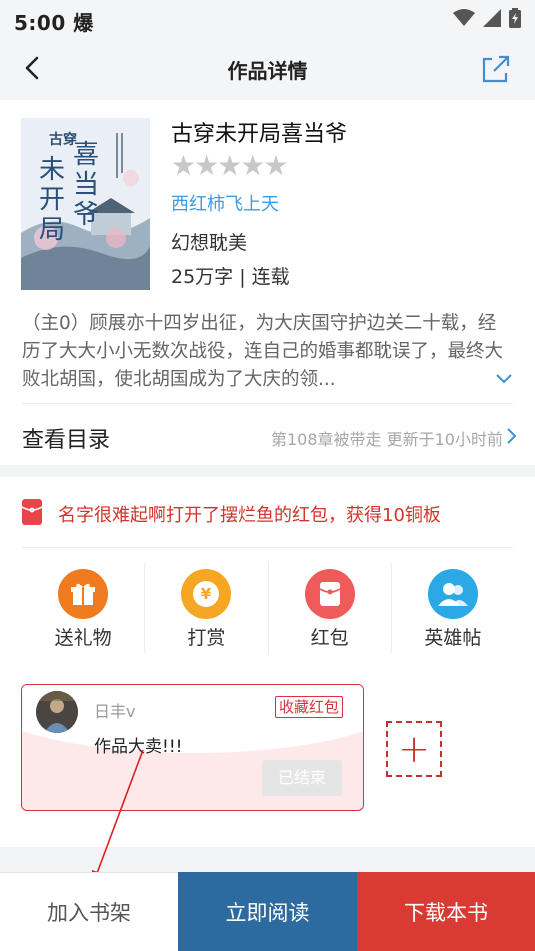  Describe the element at coordinates (249, 515) in the screenshot. I see `red-envelope-notice: 名字很难起啊打开了摆烂鱼的红包，获得10铜板` at that location.